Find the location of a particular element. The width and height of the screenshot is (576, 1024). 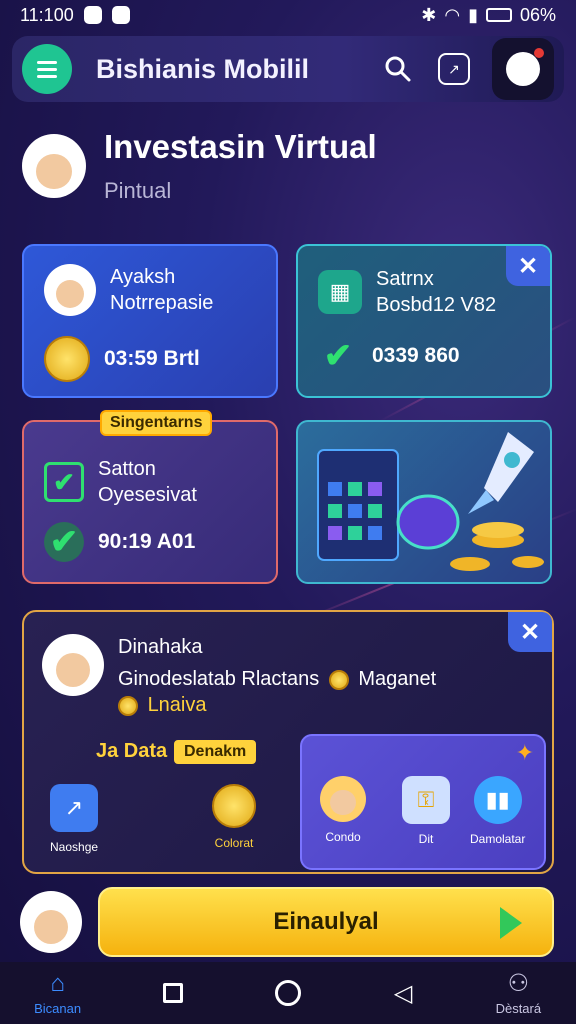

primary-action-label: Einaulyal is located at coordinates (326, 921).